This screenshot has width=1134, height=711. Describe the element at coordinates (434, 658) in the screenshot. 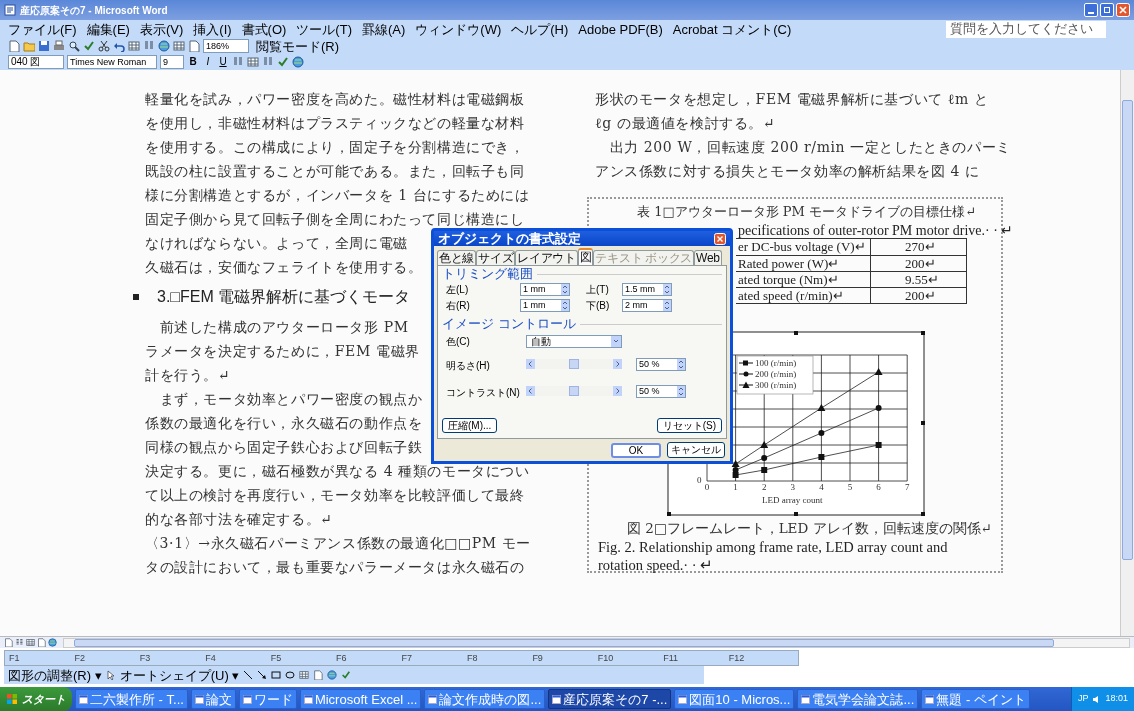

I see `function-key-button: F7` at that location.